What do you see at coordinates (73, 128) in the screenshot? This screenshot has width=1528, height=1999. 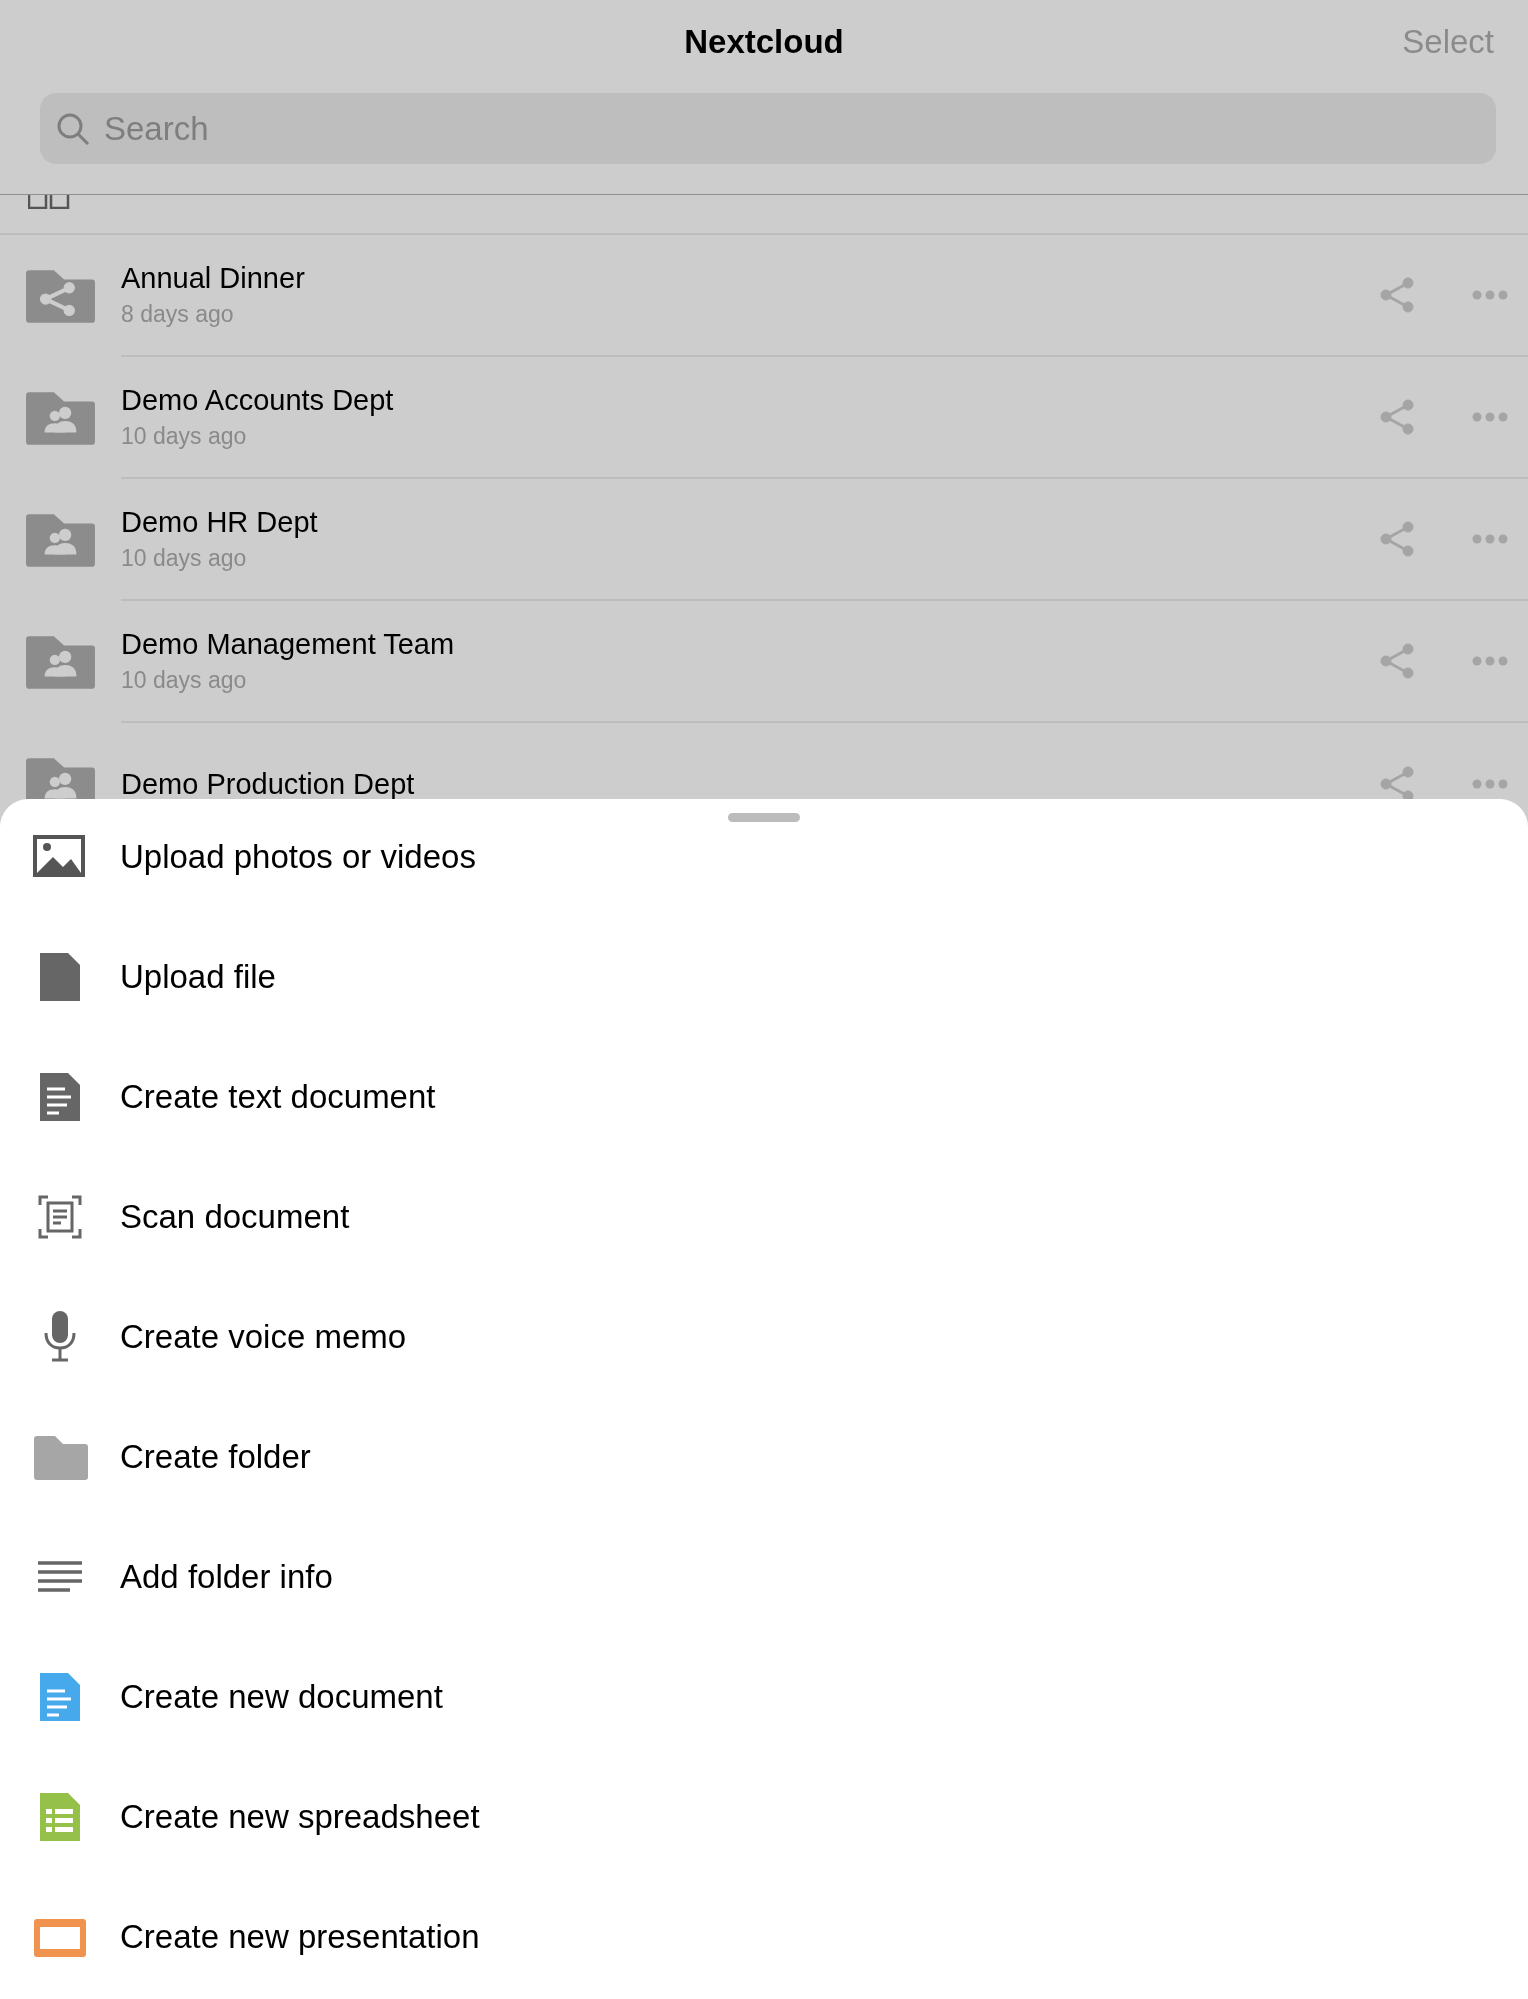 I see `search-icon` at bounding box center [73, 128].